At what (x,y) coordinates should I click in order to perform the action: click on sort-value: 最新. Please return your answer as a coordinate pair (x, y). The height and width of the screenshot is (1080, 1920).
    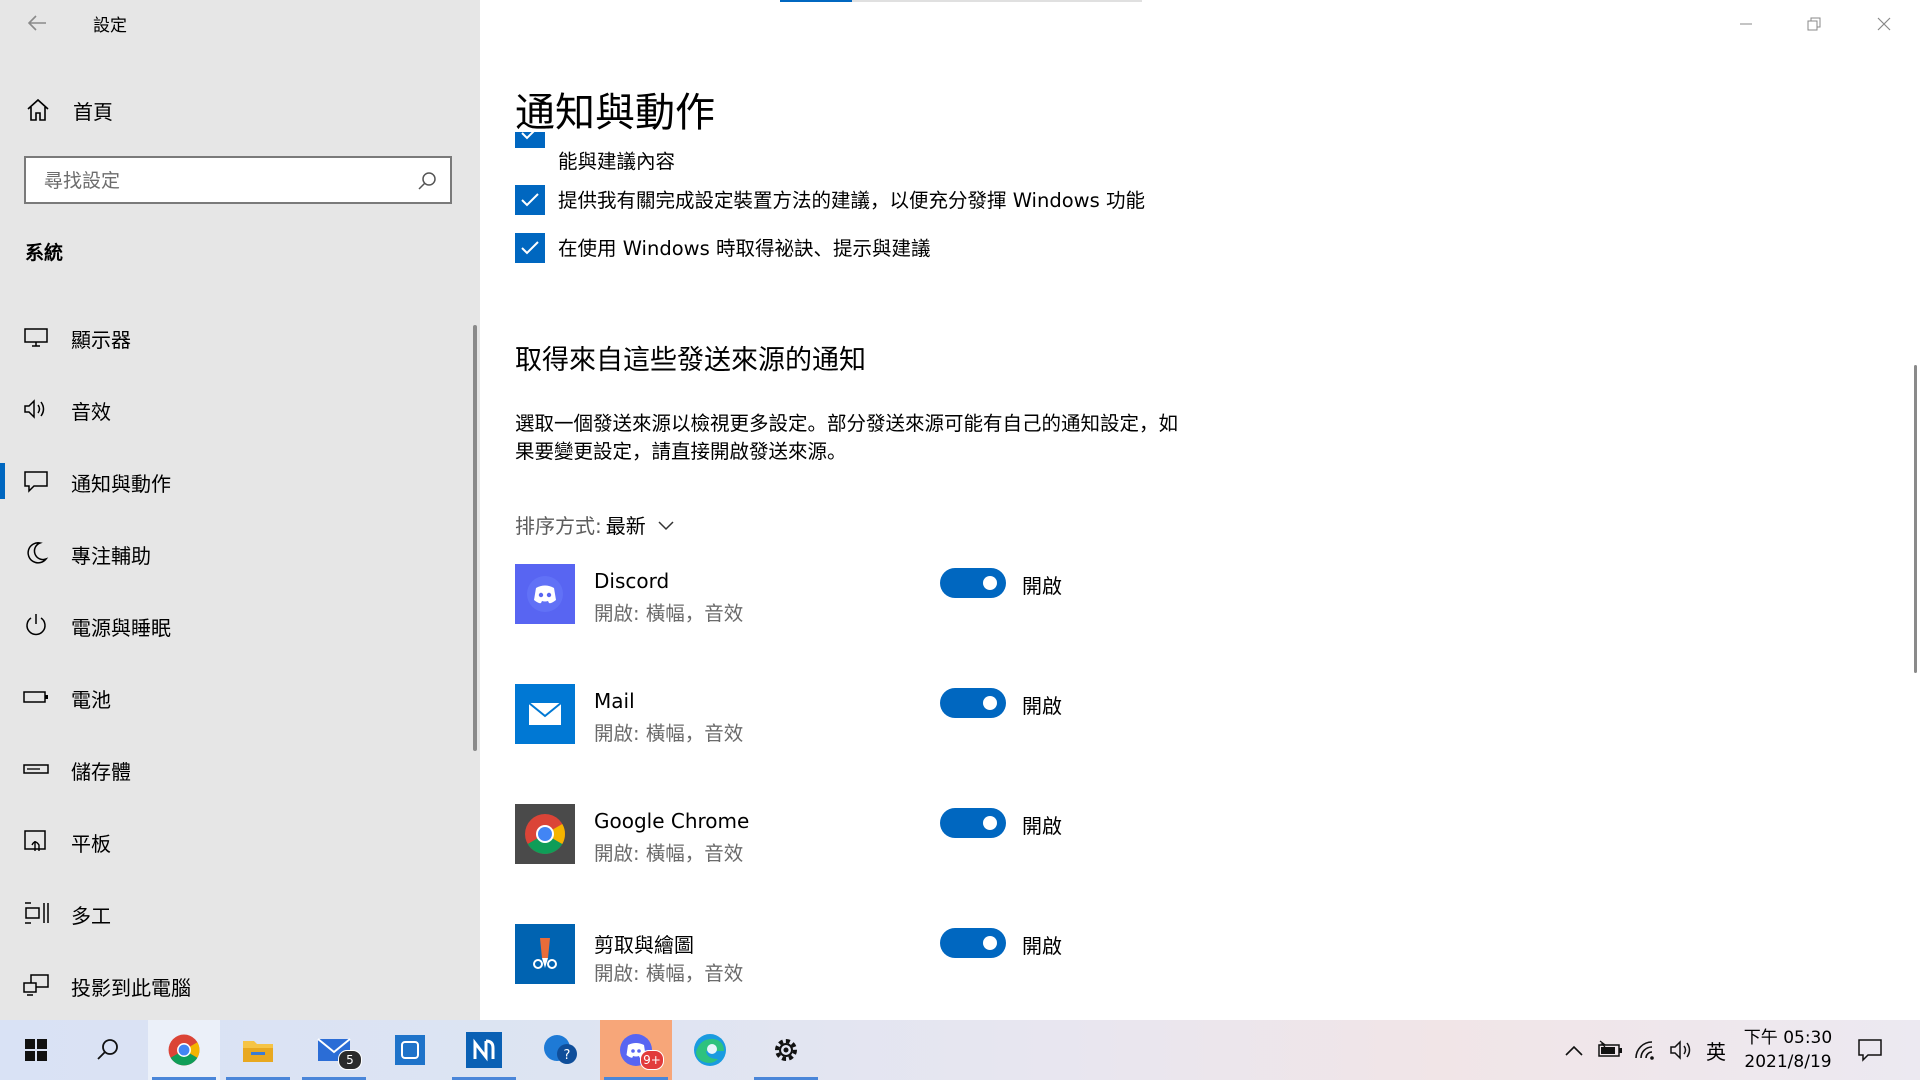
    Looking at the image, I should click on (625, 526).